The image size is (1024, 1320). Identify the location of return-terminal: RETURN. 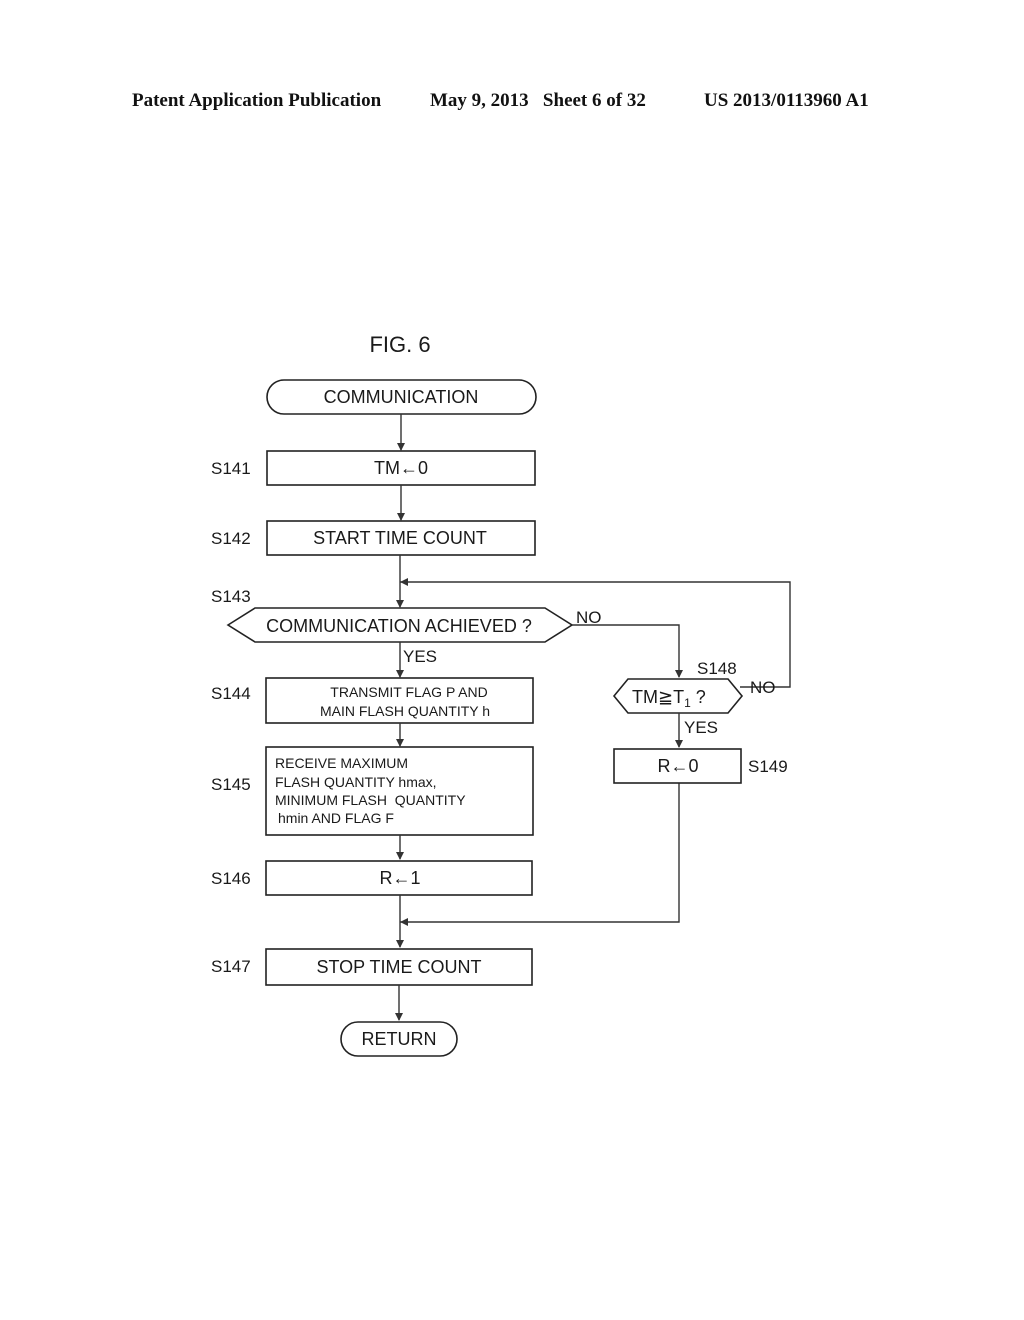
(399, 1039).